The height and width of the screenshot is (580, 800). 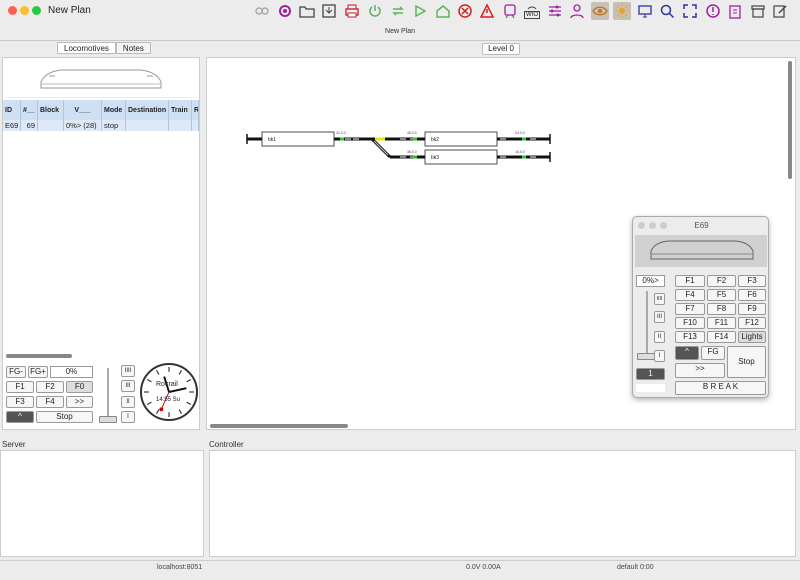 I want to click on direction-button: ^, so click(x=20, y=417).